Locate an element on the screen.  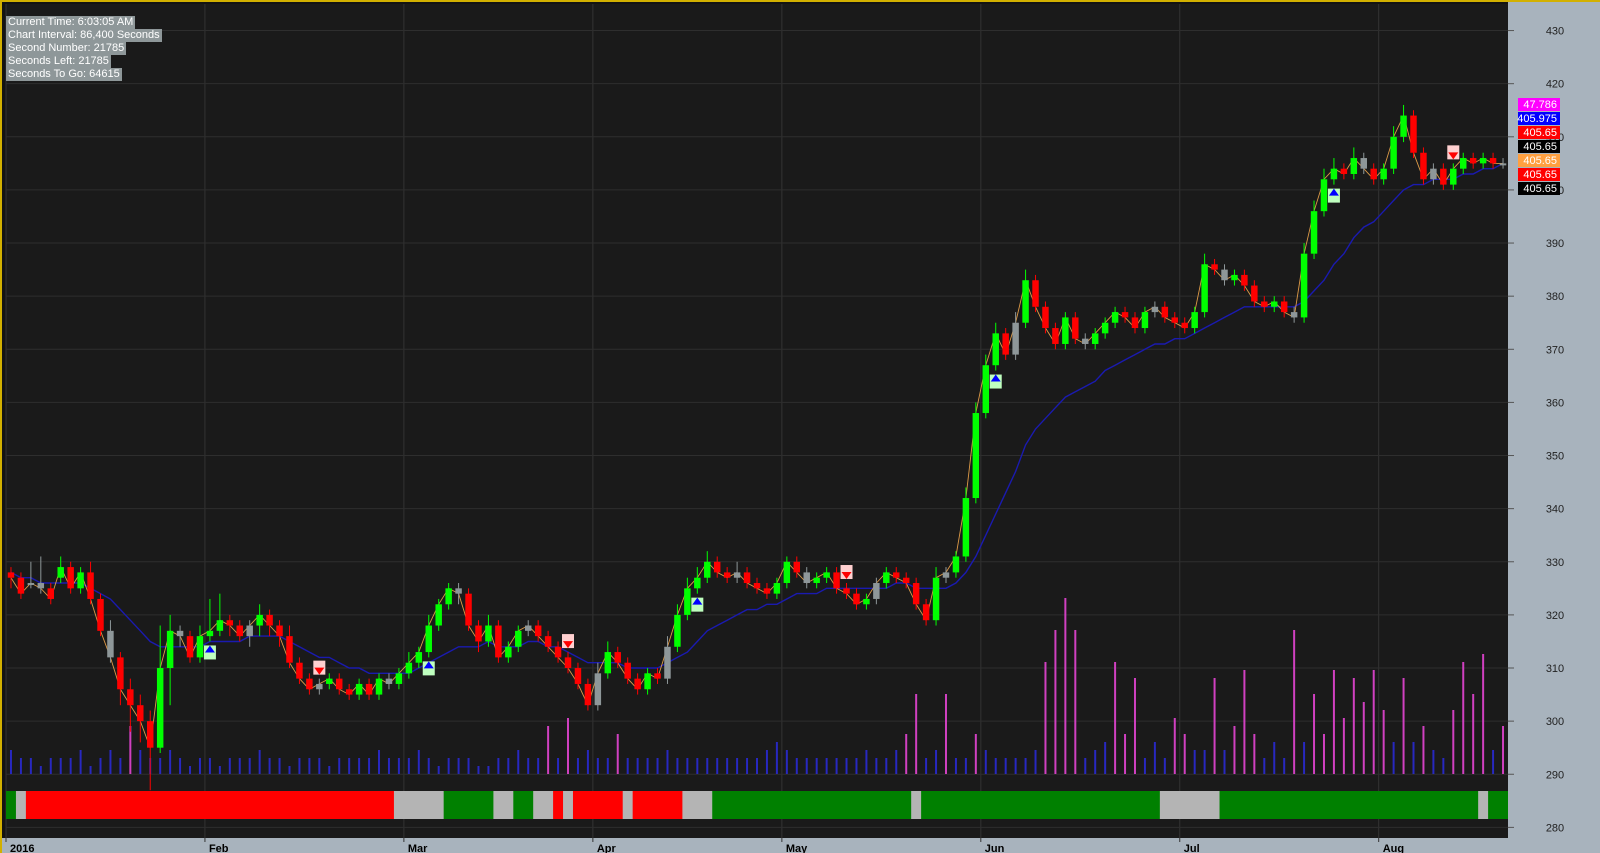
y-tick-label: 360 is located at coordinates (1555, 403).